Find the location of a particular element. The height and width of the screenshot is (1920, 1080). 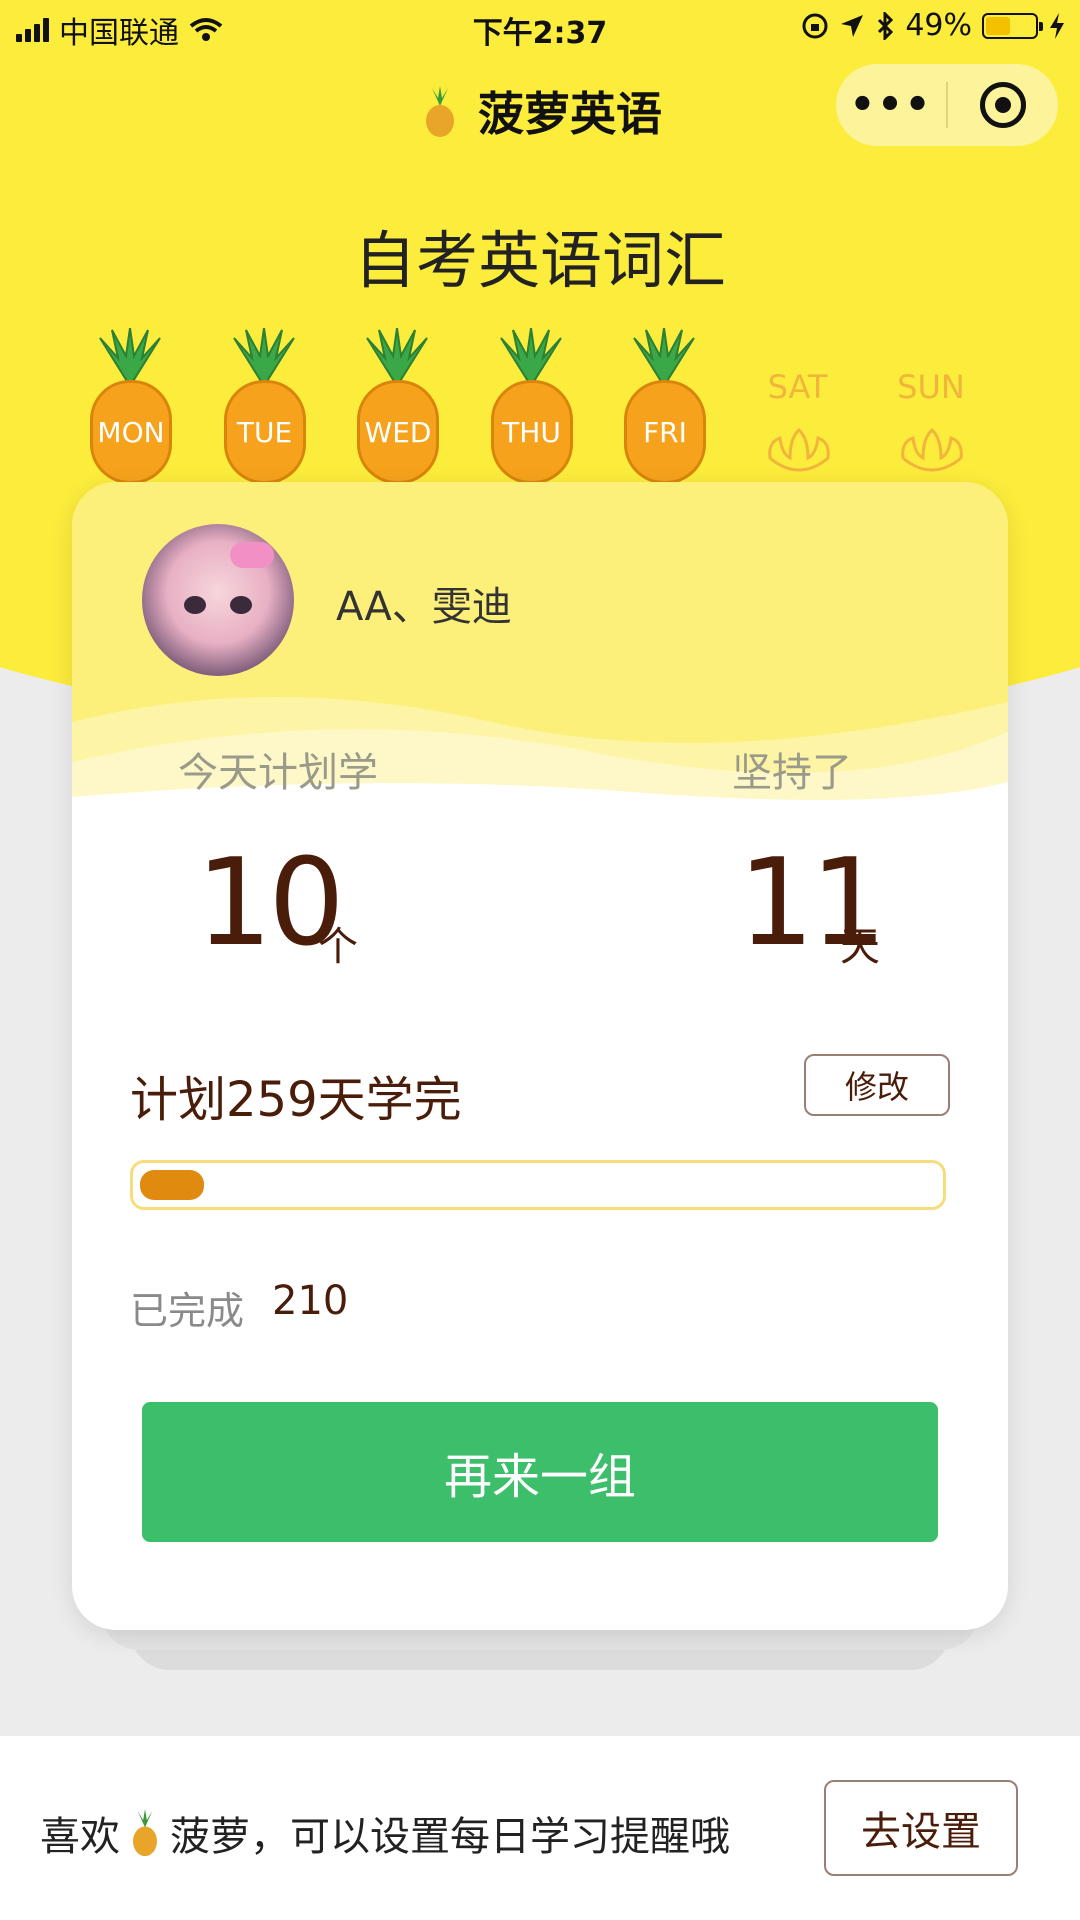

day-pineapple: WED is located at coordinates (398, 432).